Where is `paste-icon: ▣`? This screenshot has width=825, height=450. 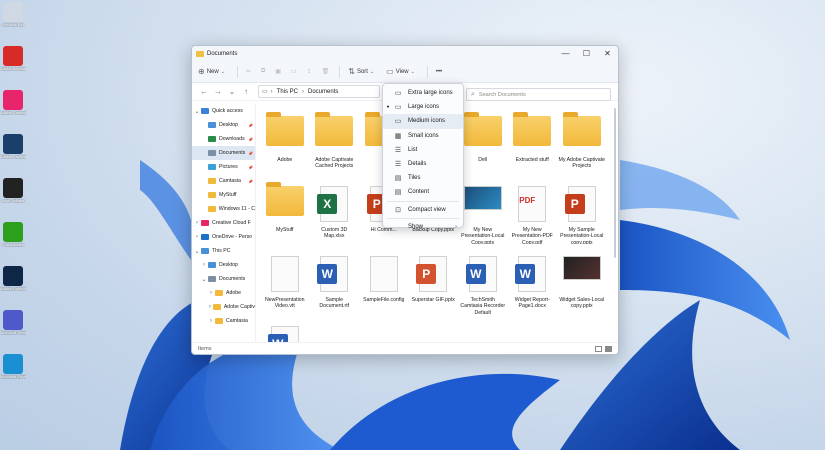
paste-icon: ▣ is located at coordinates (278, 71).